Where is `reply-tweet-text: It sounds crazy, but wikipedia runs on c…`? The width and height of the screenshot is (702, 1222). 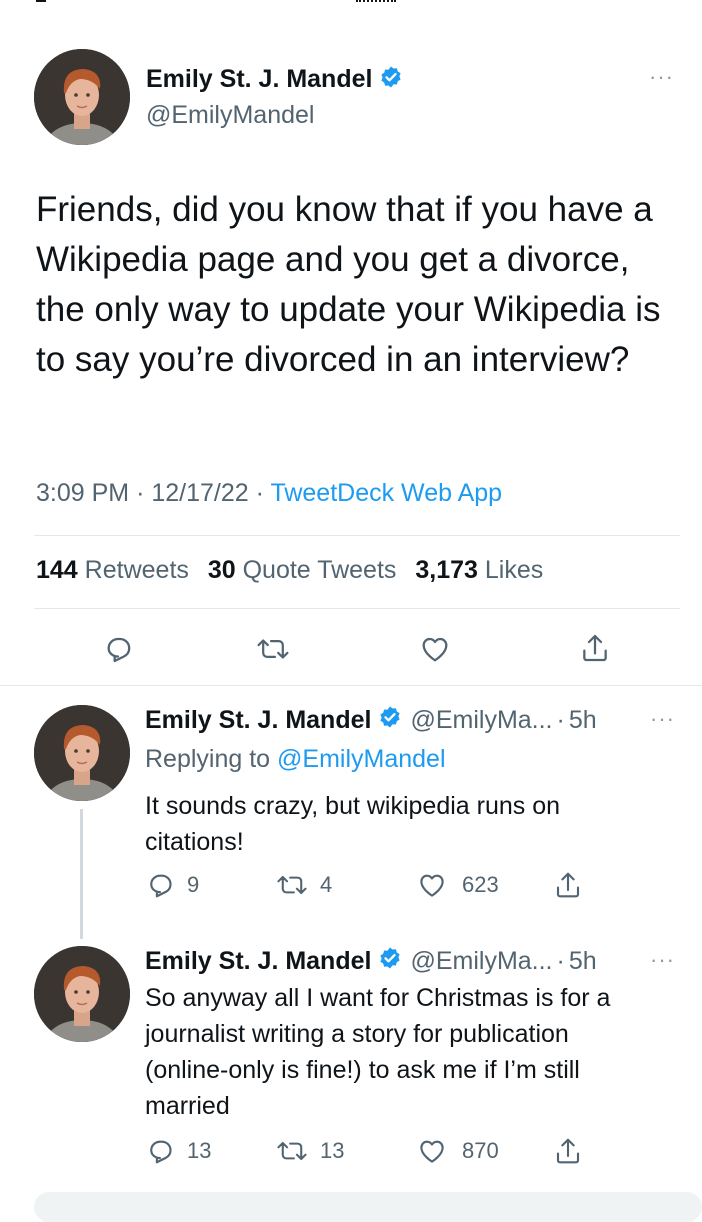
reply-tweet-text: It sounds crazy, but wikipedia runs on c… is located at coordinates (353, 824).